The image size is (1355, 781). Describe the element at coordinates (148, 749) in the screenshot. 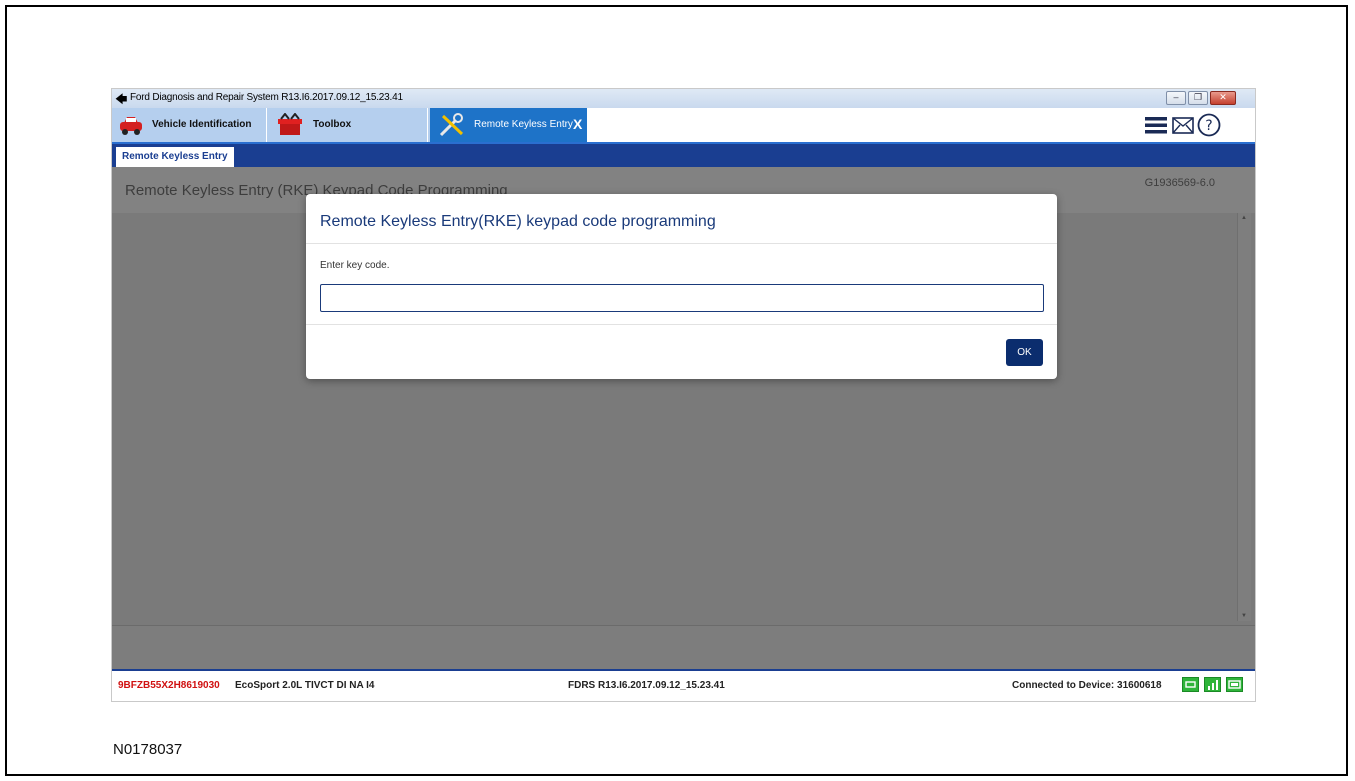

I see `figure-caption: N0178037` at that location.